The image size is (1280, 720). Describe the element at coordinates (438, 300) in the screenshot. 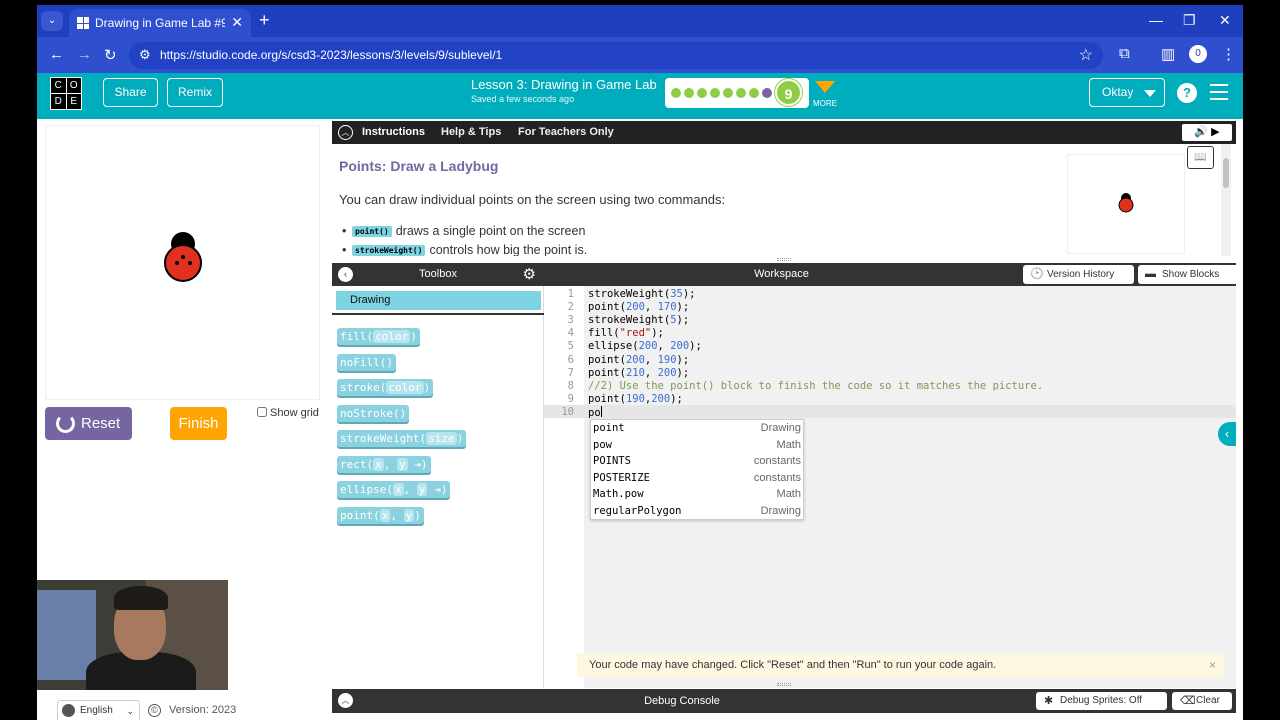

I see `category-drawing: Drawing` at that location.